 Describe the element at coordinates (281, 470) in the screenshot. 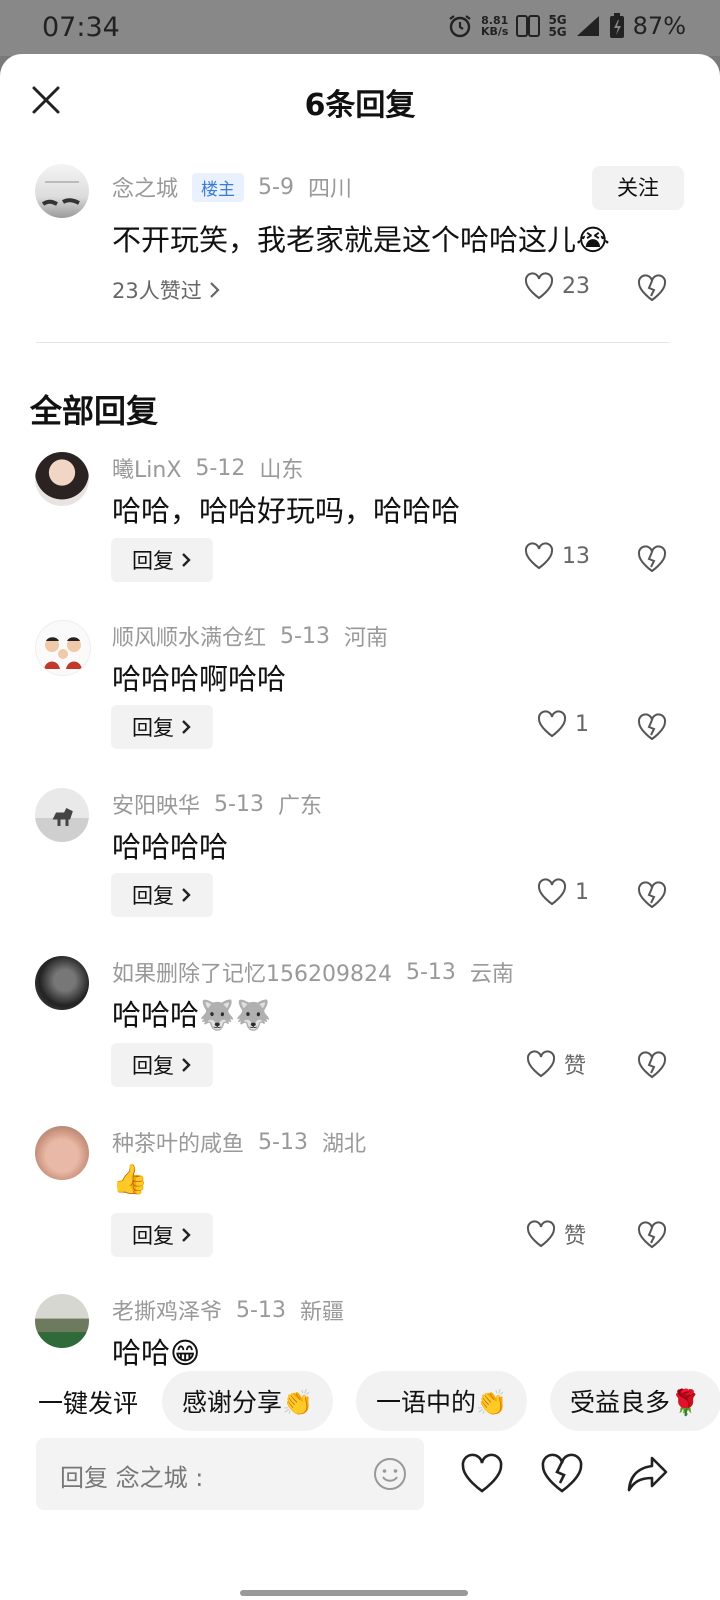

I see `comment-region: 山东` at that location.